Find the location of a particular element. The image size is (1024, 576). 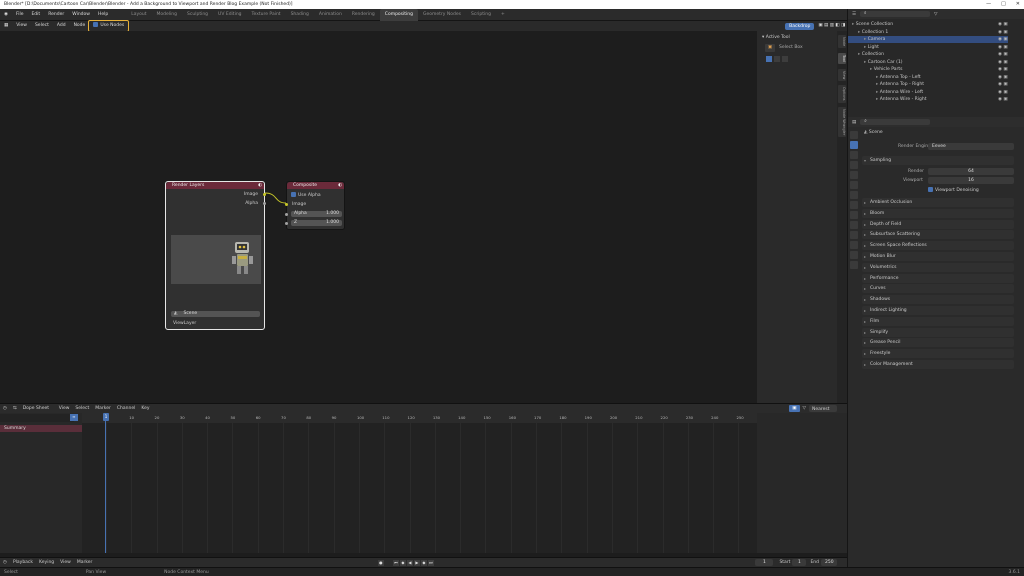

dopesheet-mode-icon: ⇆ is located at coordinates (15, 409).